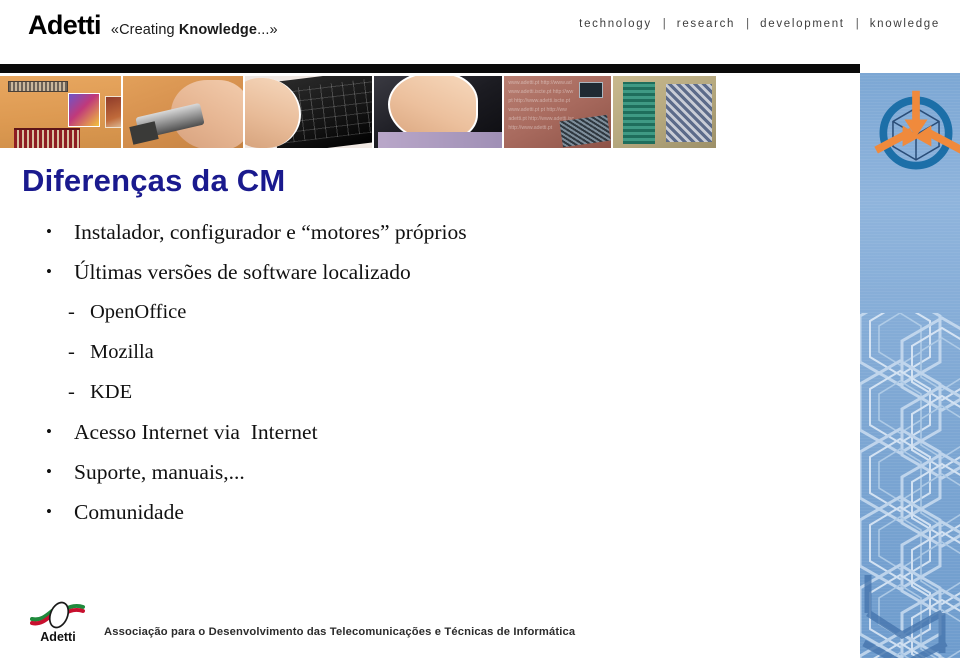  I want to click on cube-arrows-logo, so click(917, 130).